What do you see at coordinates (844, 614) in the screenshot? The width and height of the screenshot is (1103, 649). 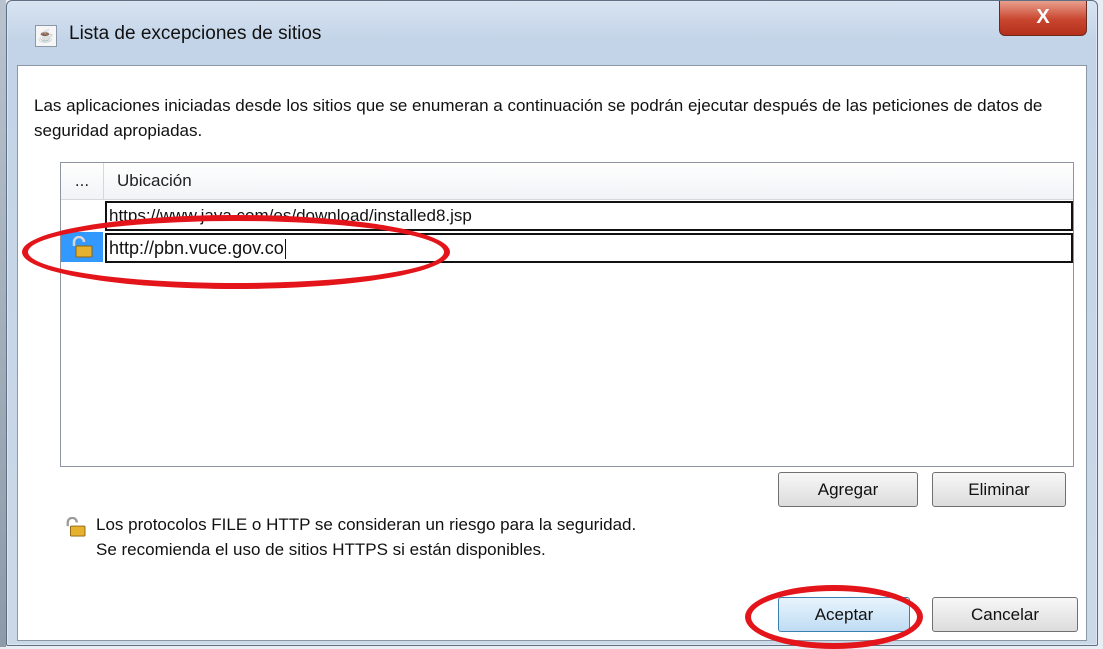 I see `ok-button: Aceptar` at bounding box center [844, 614].